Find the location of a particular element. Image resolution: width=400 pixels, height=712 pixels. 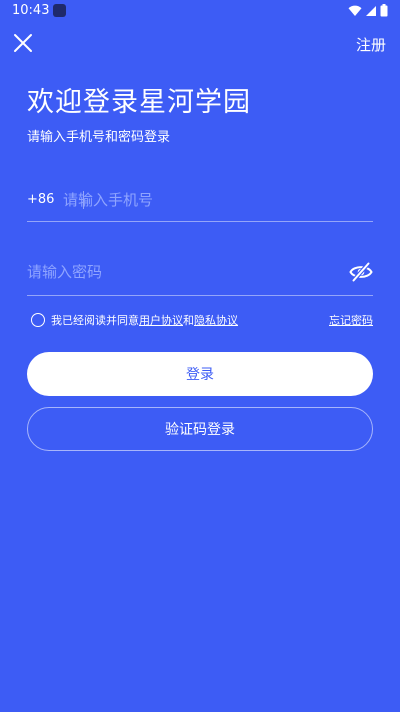

password-field is located at coordinates (200, 277).